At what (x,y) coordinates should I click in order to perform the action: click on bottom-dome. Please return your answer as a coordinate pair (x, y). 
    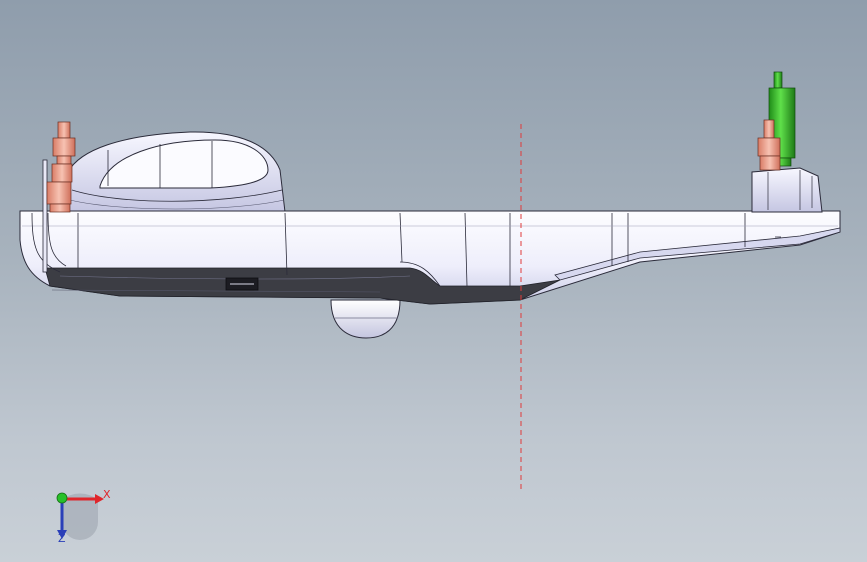
    Looking at the image, I should click on (365, 319).